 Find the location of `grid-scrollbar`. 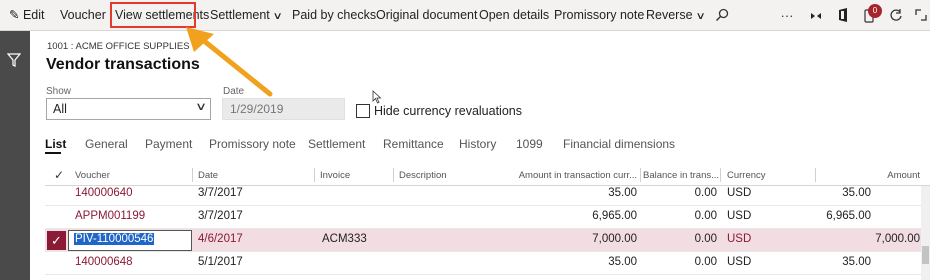

grid-scrollbar is located at coordinates (925, 233).